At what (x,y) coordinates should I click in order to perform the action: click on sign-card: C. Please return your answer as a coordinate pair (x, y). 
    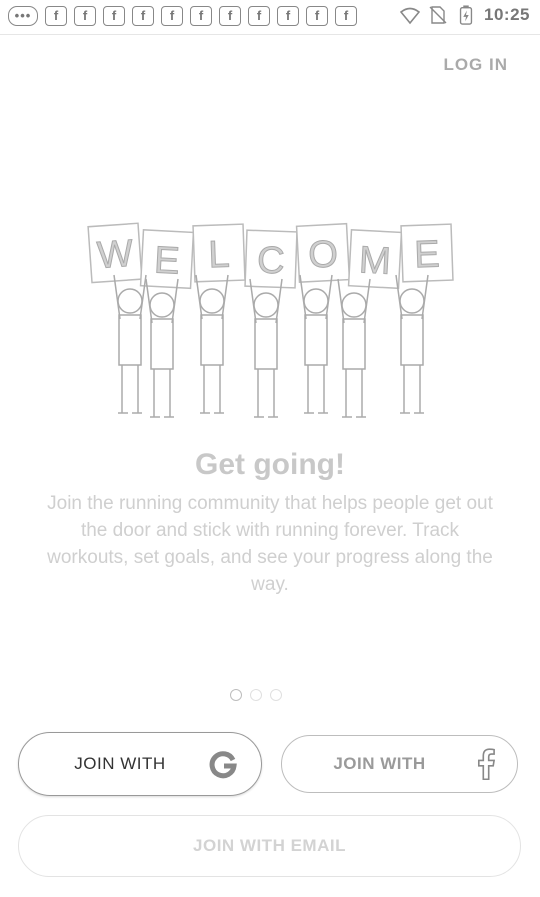
    Looking at the image, I should click on (271, 259).